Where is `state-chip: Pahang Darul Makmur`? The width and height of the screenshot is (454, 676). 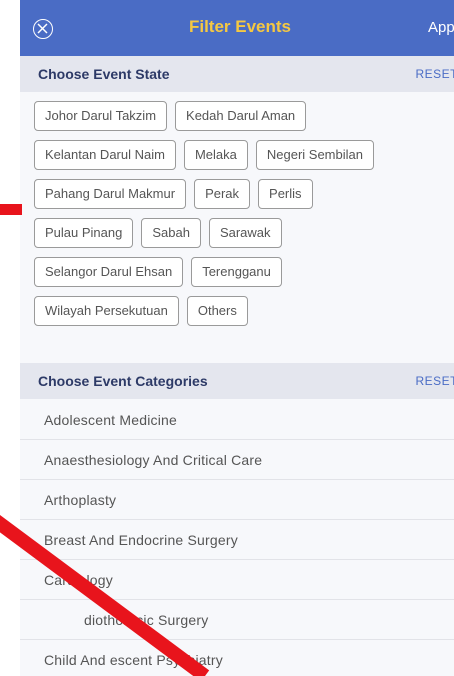 state-chip: Pahang Darul Makmur is located at coordinates (110, 194).